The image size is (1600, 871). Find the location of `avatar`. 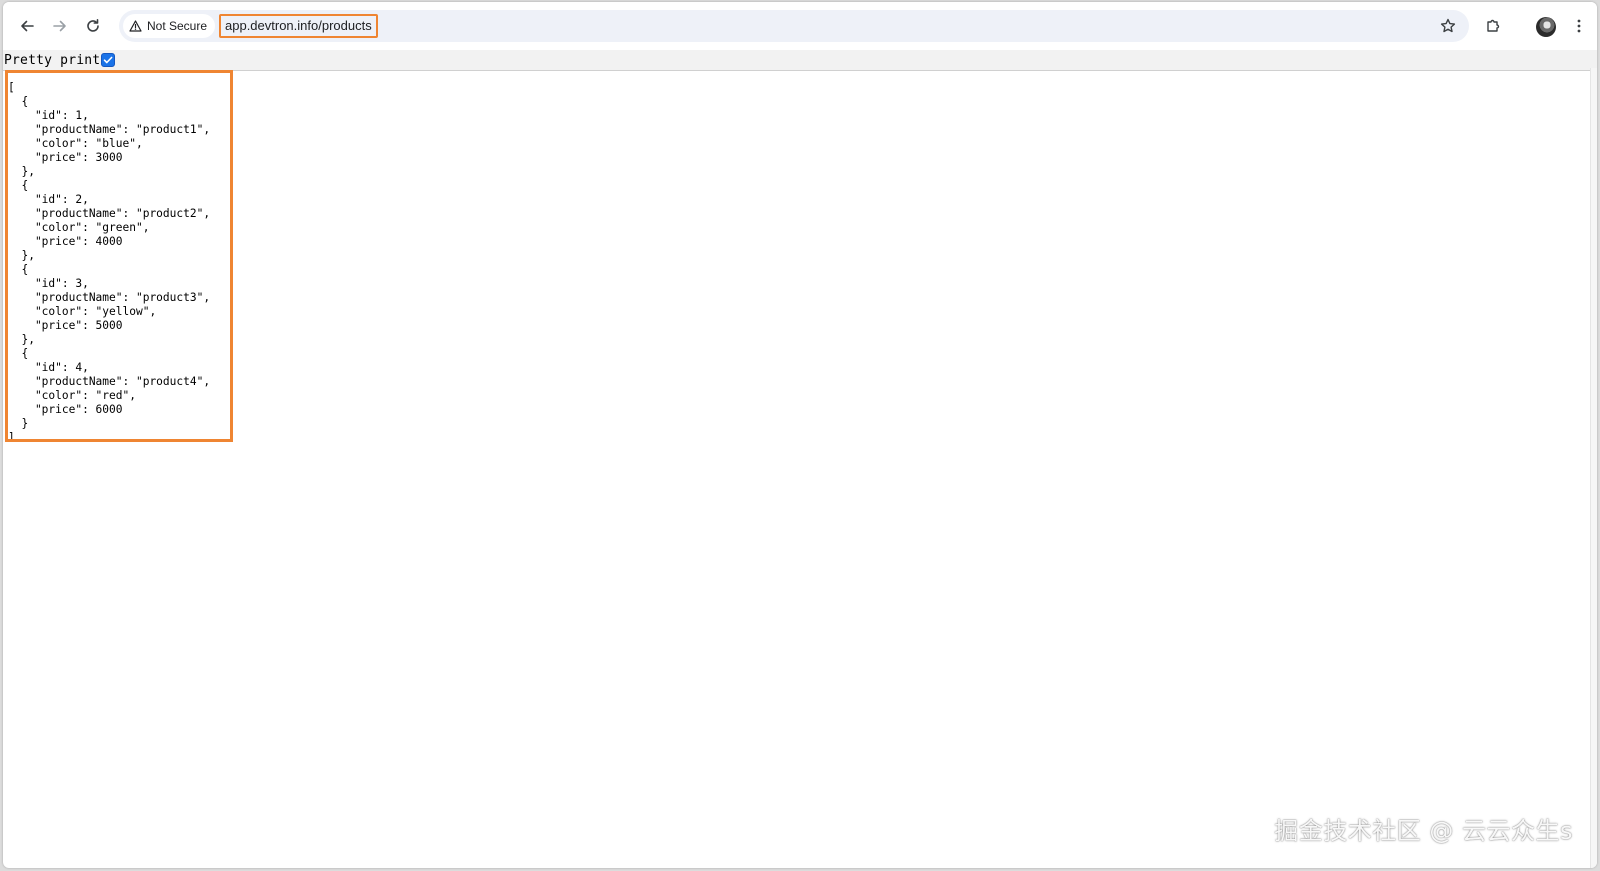

avatar is located at coordinates (1546, 27).